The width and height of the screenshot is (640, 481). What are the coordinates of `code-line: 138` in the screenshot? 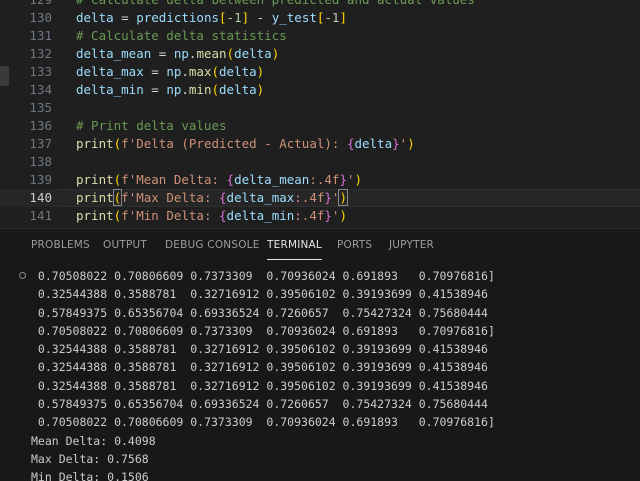 It's located at (320, 162).